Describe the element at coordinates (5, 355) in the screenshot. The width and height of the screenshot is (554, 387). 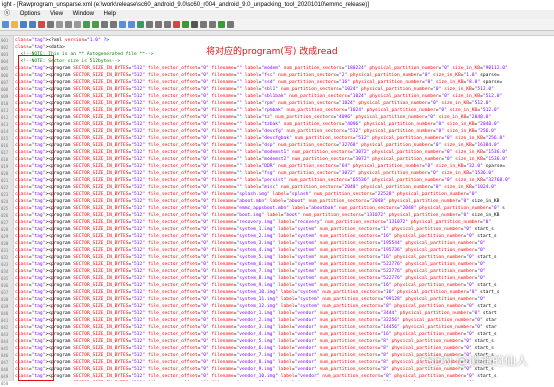
I see `line-number: 046` at that location.